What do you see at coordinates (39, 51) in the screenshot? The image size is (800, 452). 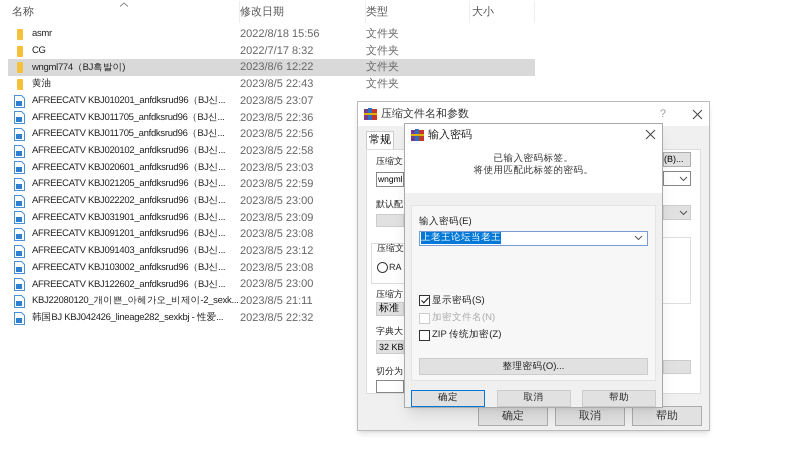 I see `file-name: CG` at bounding box center [39, 51].